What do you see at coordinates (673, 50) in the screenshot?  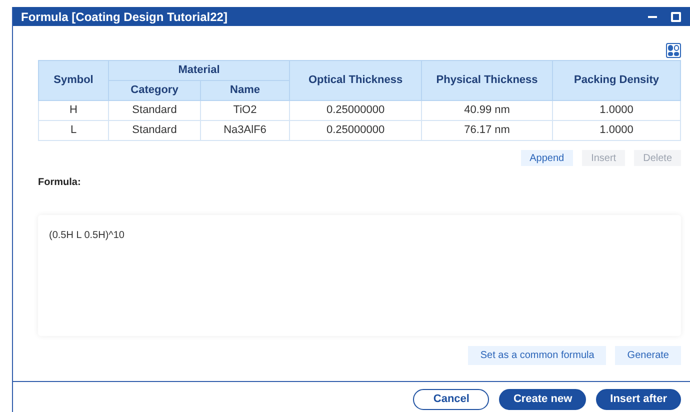 I see `layout-icon` at bounding box center [673, 50].